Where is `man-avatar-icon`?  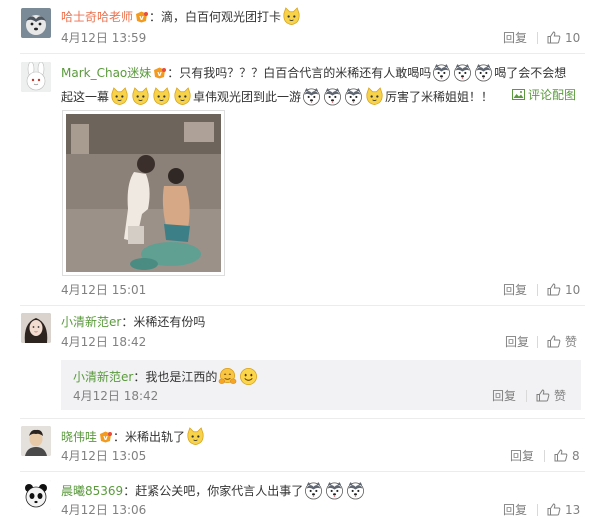 man-avatar-icon is located at coordinates (36, 441).